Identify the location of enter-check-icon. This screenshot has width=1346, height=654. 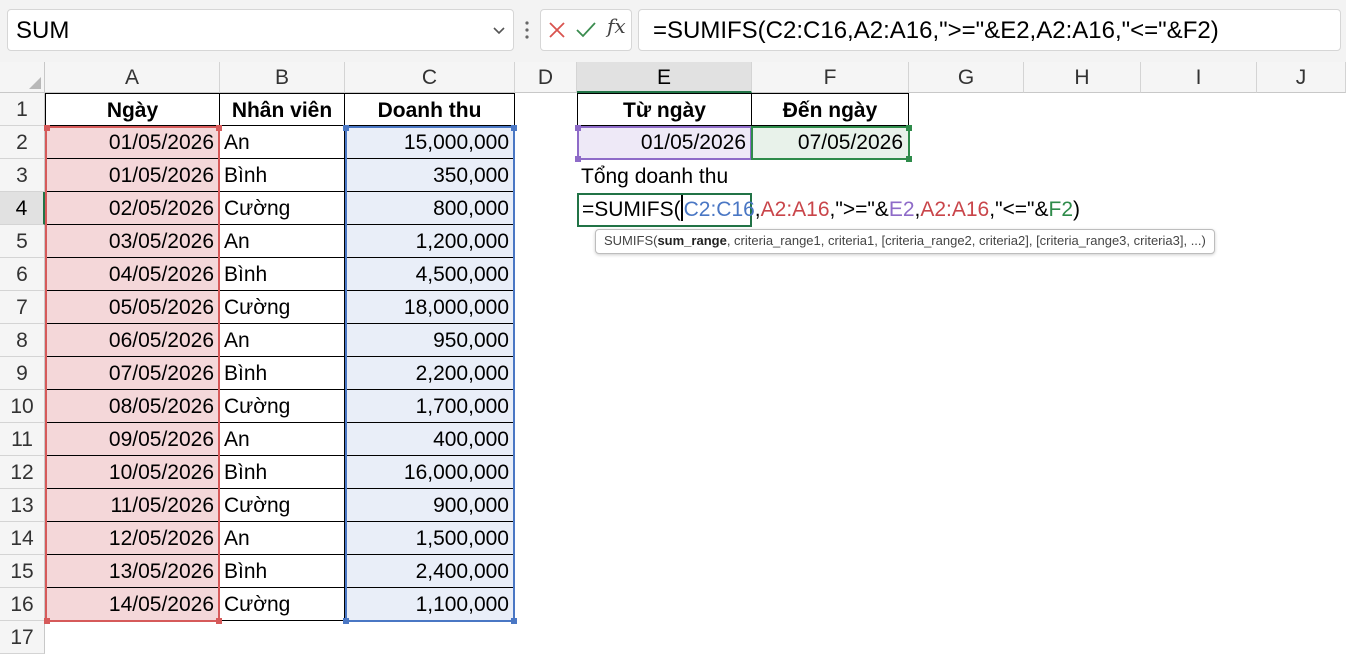
(586, 30).